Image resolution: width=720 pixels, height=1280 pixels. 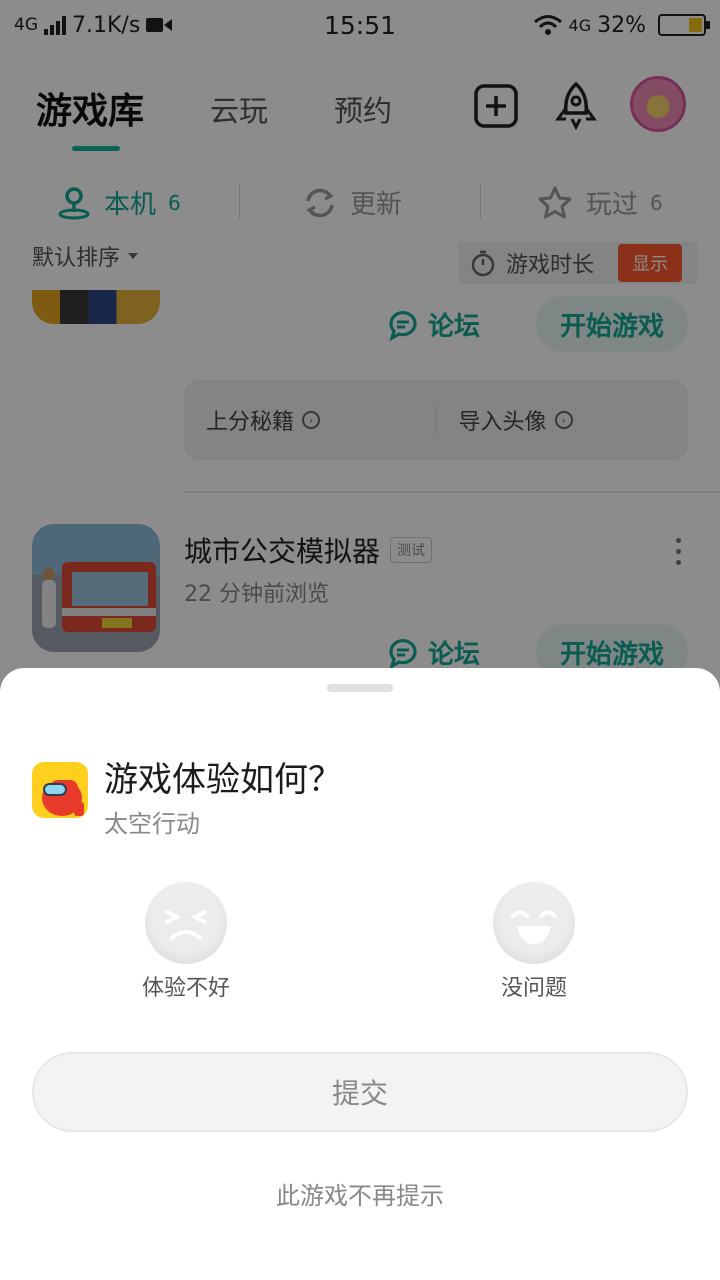 What do you see at coordinates (360, 1193) in the screenshot?
I see `dont-show-again-link: 此游戏不再提示` at bounding box center [360, 1193].